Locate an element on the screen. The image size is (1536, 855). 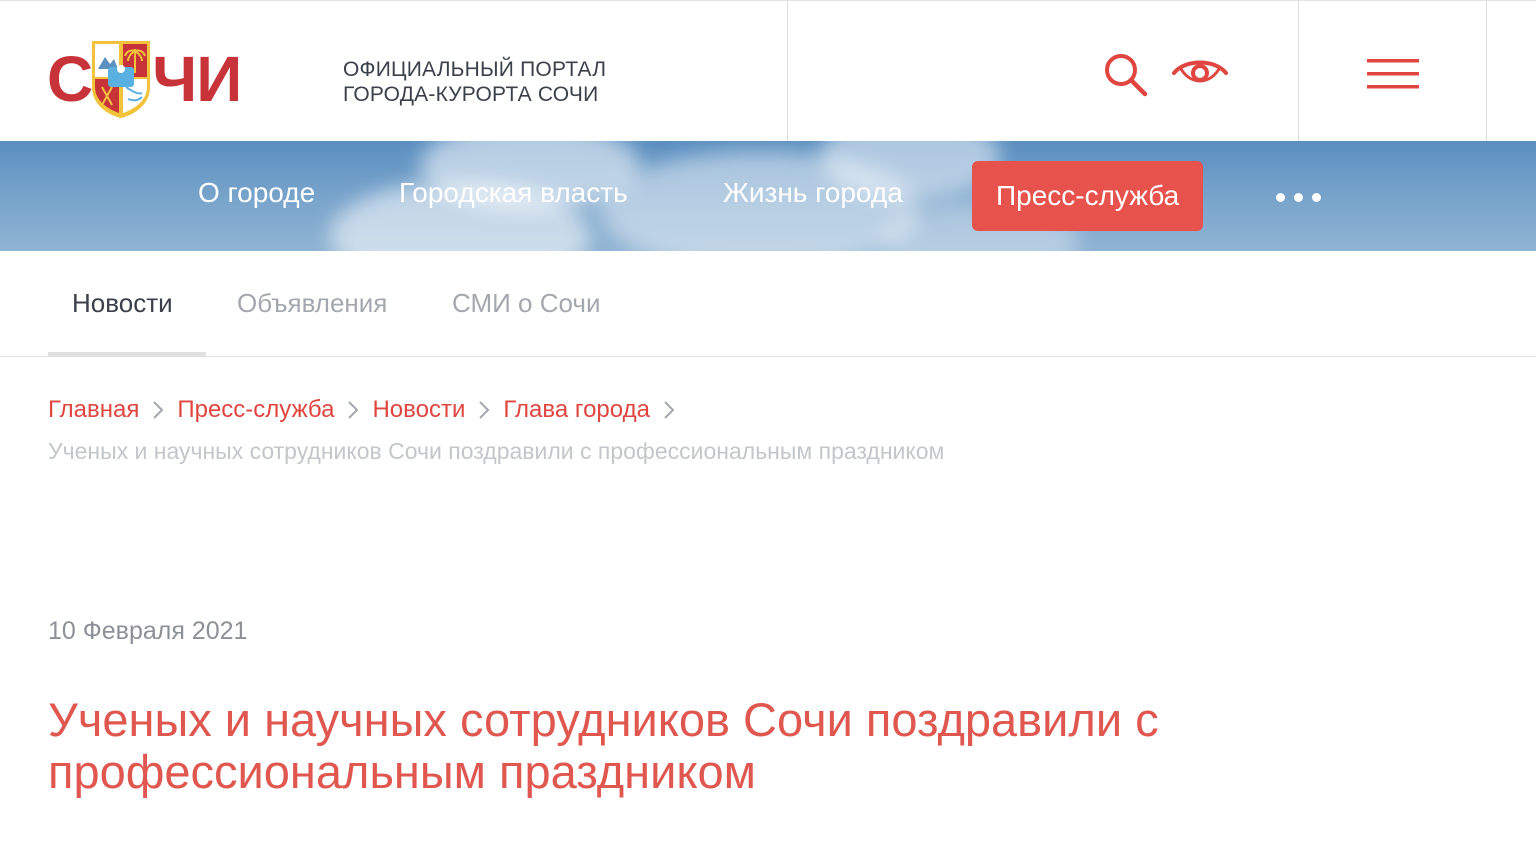
breadcrumb-head-of-city: Глава города is located at coordinates (576, 410).